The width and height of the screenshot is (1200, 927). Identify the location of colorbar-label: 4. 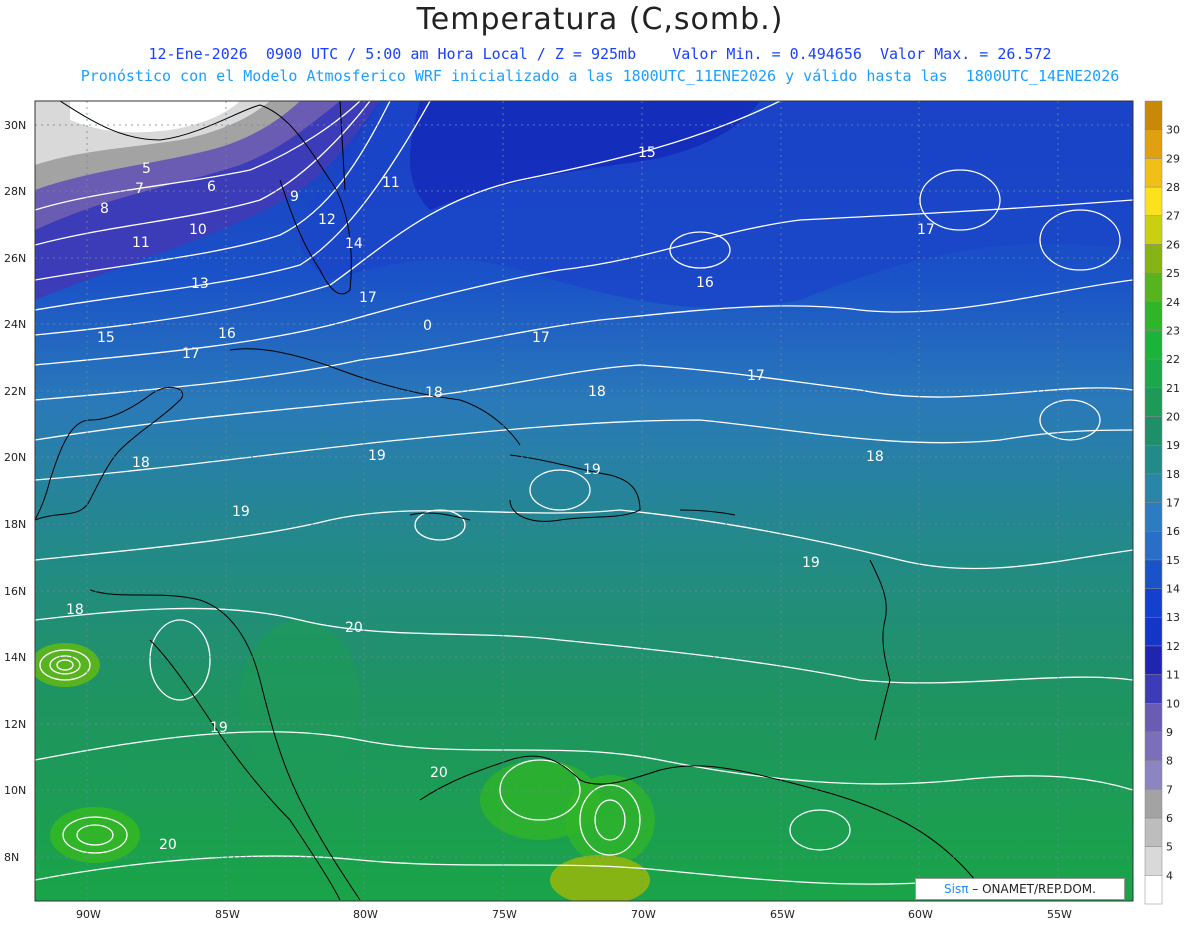
(1169, 875).